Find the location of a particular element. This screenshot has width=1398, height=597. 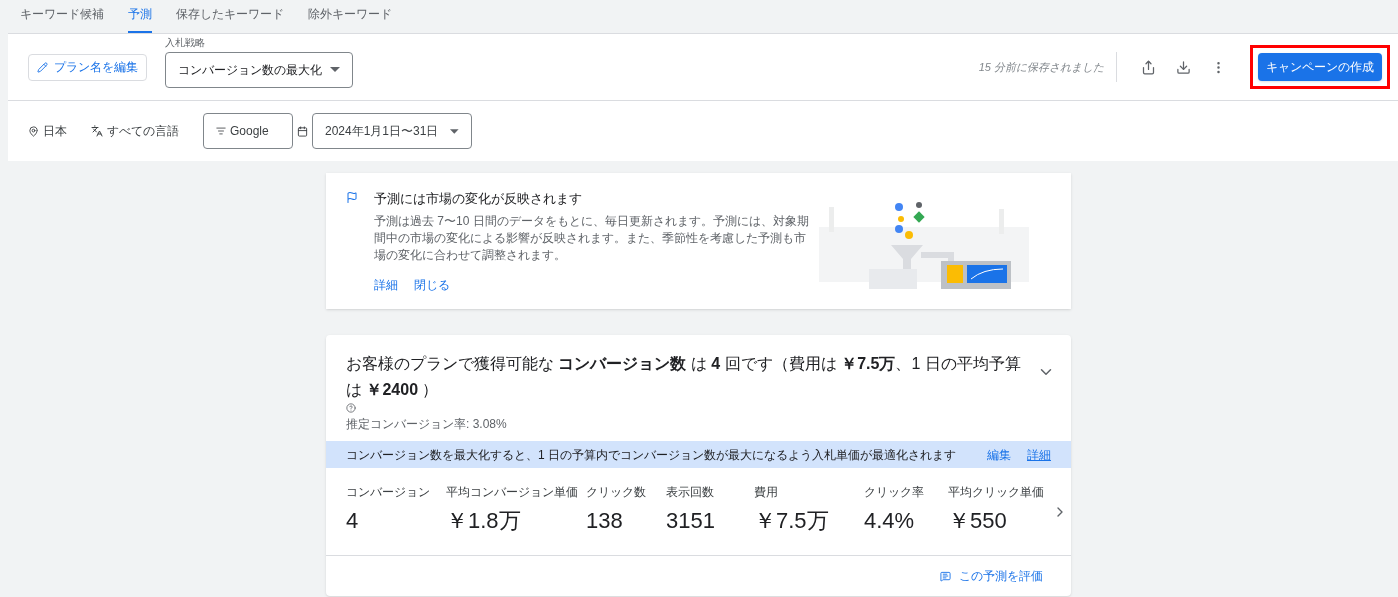

location-filter: 日本 is located at coordinates (55, 131).